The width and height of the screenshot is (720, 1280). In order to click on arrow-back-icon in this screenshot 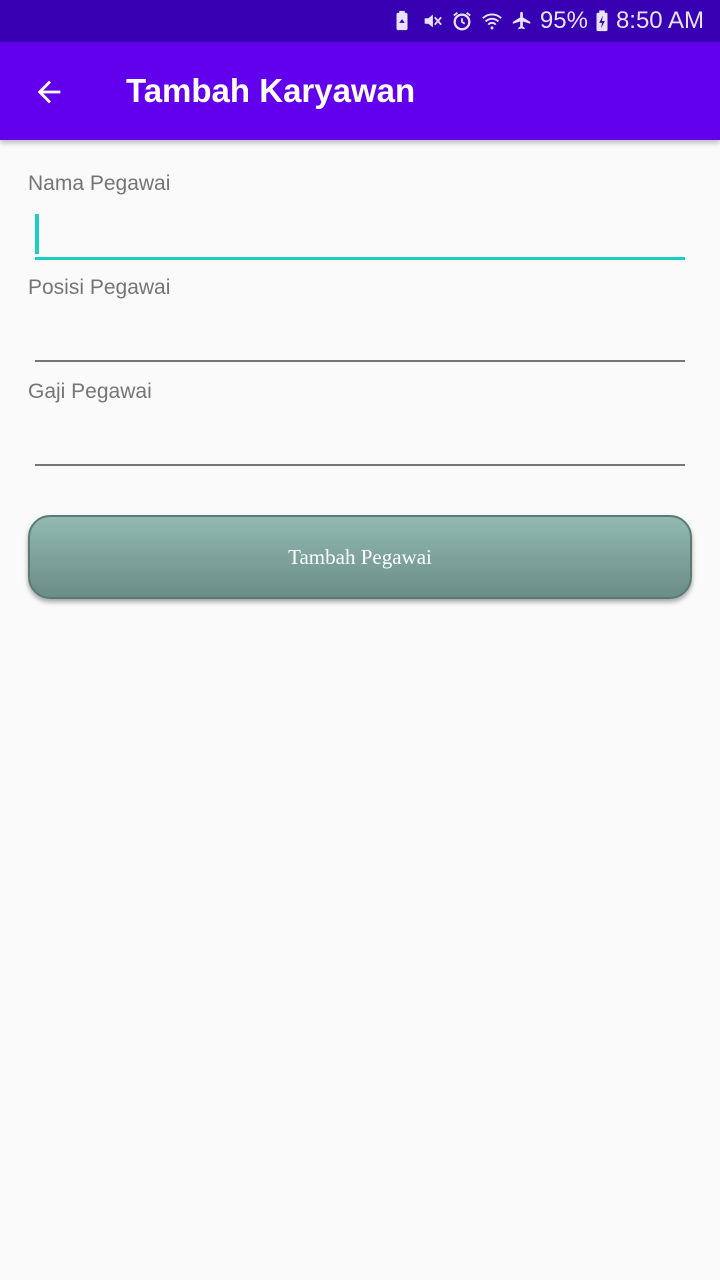, I will do `click(49, 92)`.